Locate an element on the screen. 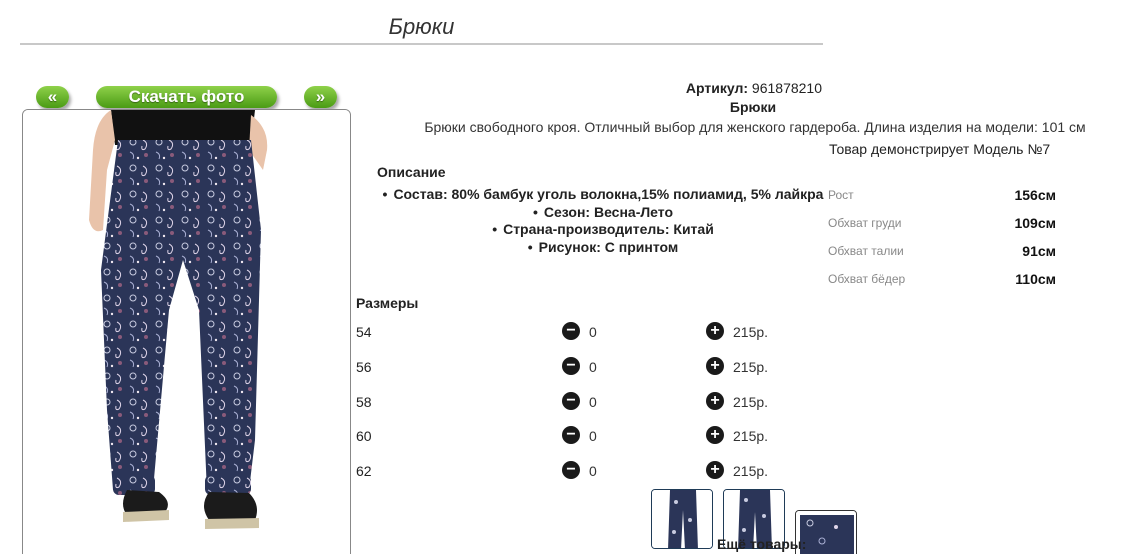 This screenshot has width=1141, height=554. prev-photo-button: « is located at coordinates (52, 97).